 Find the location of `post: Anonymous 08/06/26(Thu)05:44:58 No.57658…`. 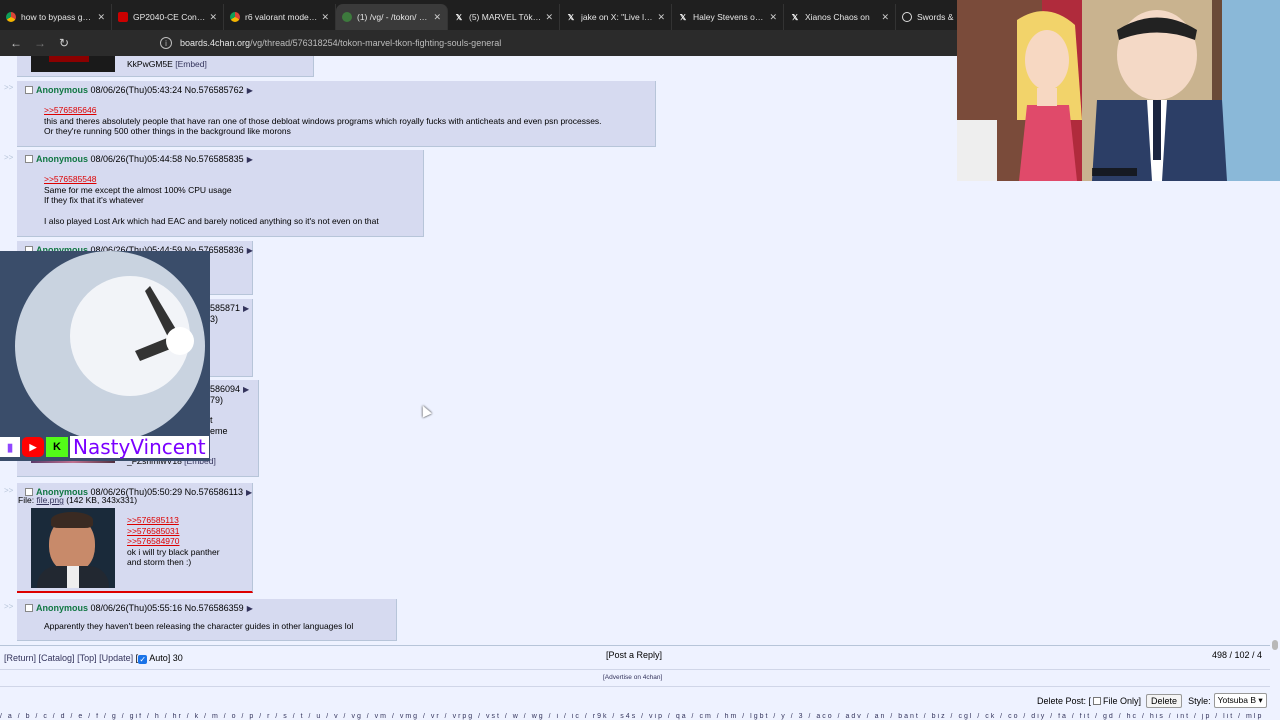

post: Anonymous 08/06/26(Thu)05:44:58 No.57658… is located at coordinates (220, 193).